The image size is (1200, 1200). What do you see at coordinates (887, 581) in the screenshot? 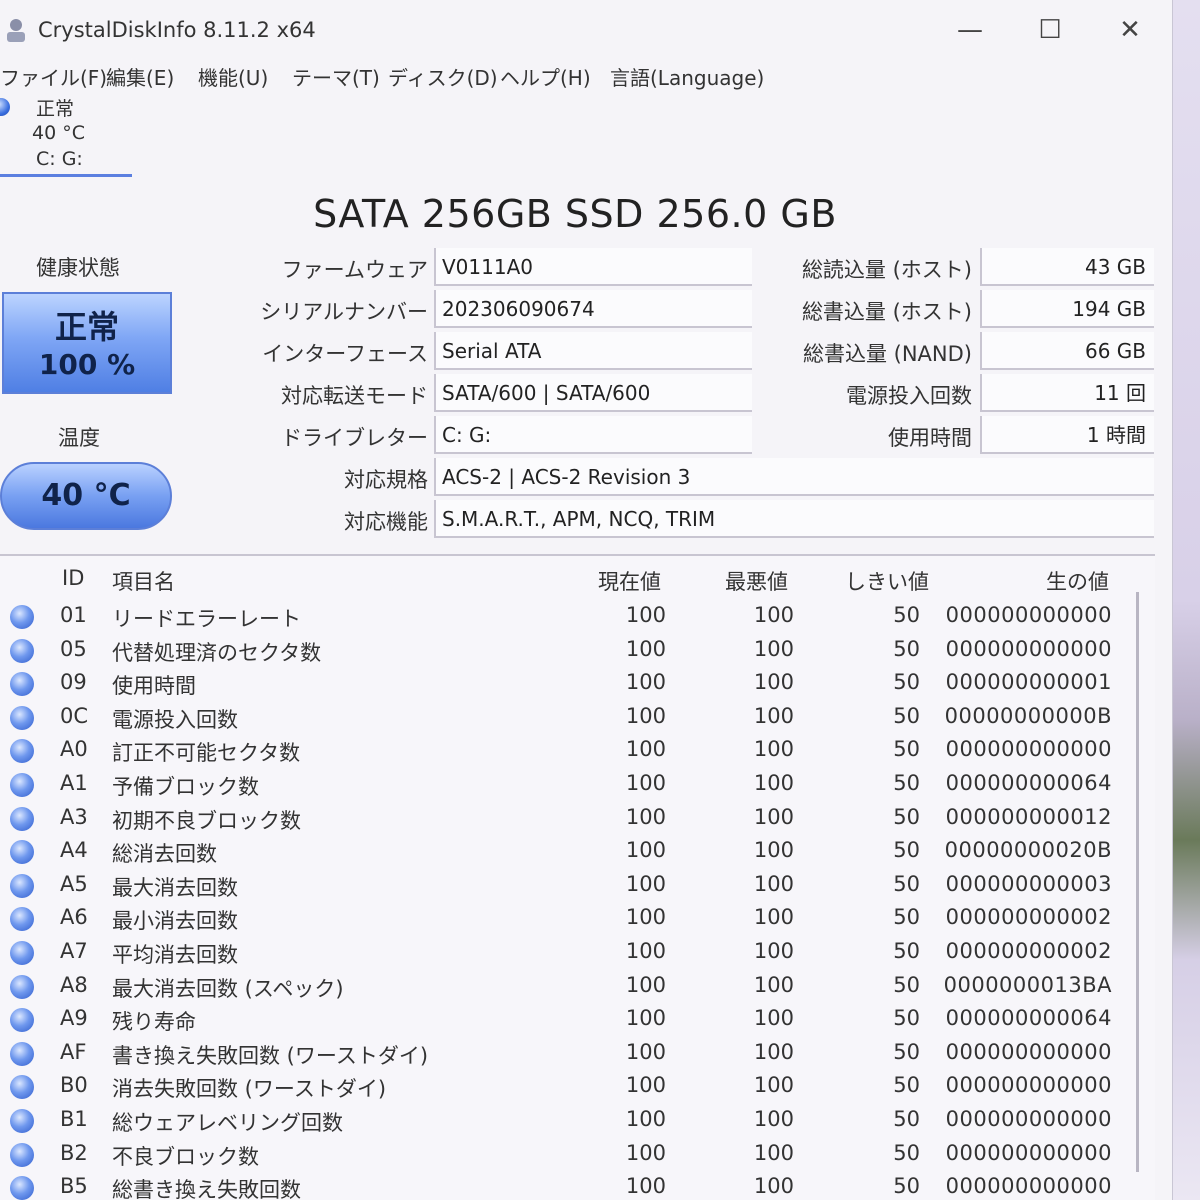
I see `header-threshold: しきい値` at bounding box center [887, 581].